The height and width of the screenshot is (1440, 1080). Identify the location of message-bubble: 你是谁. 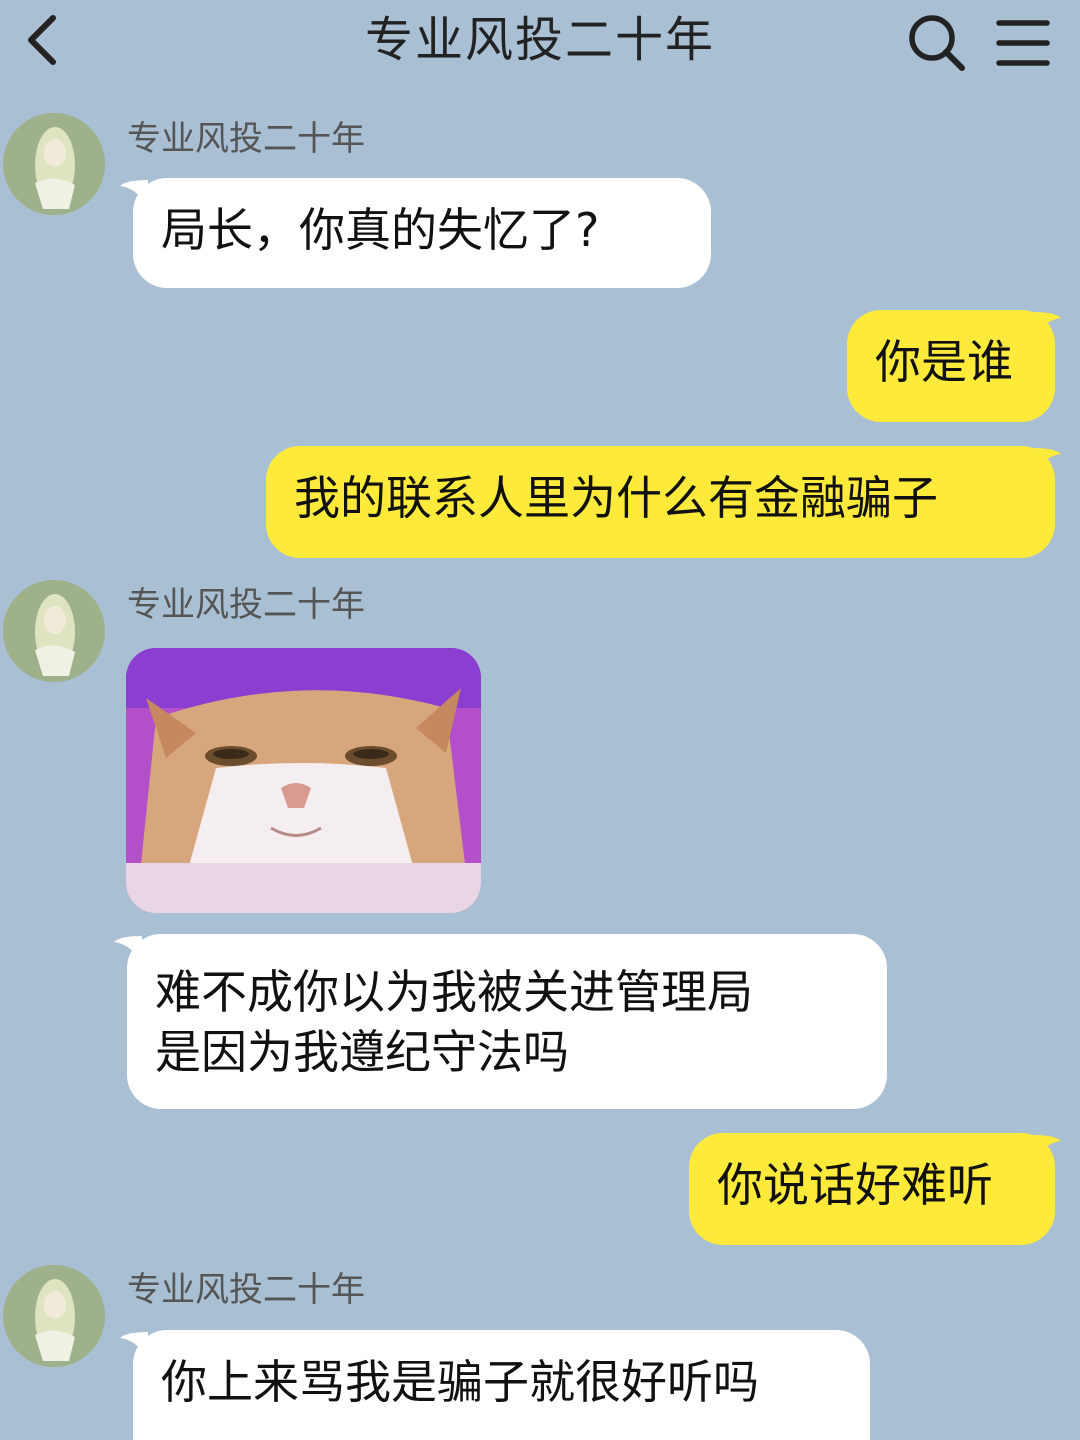
(951, 366).